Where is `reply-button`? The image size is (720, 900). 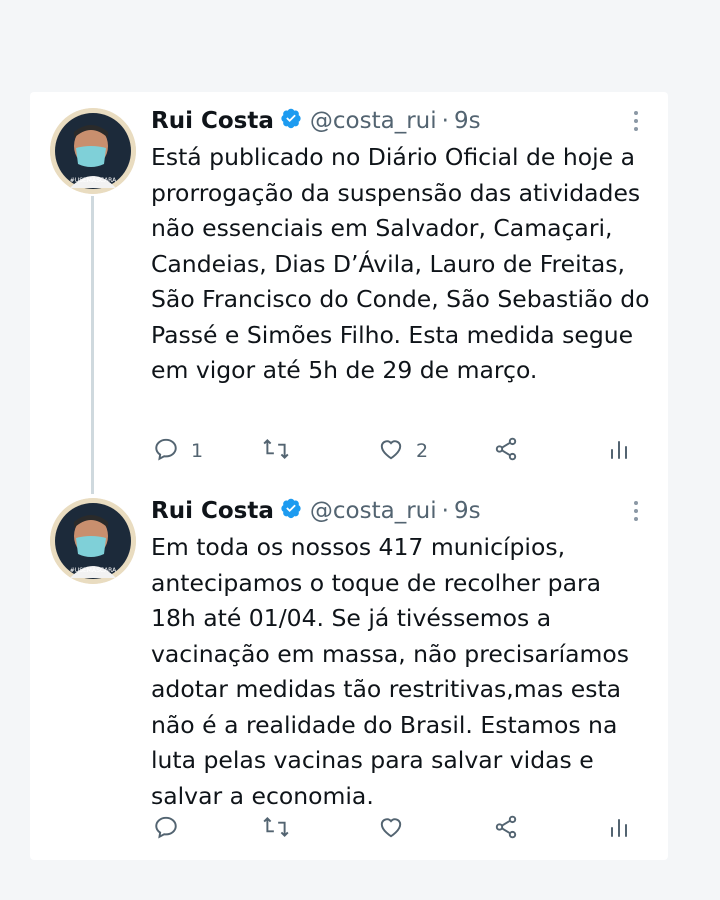
reply-button is located at coordinates (172, 829).